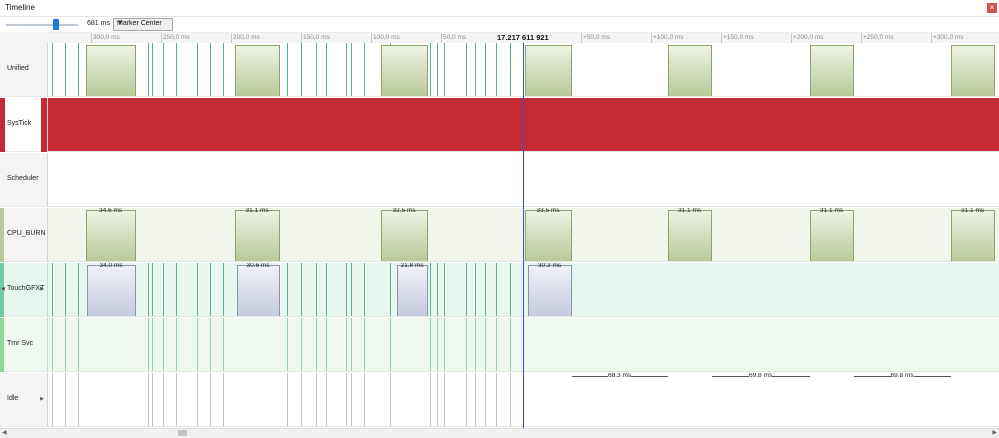 This screenshot has height=438, width=999. I want to click on collapse-arrow-icon: ◀, so click(3, 289).